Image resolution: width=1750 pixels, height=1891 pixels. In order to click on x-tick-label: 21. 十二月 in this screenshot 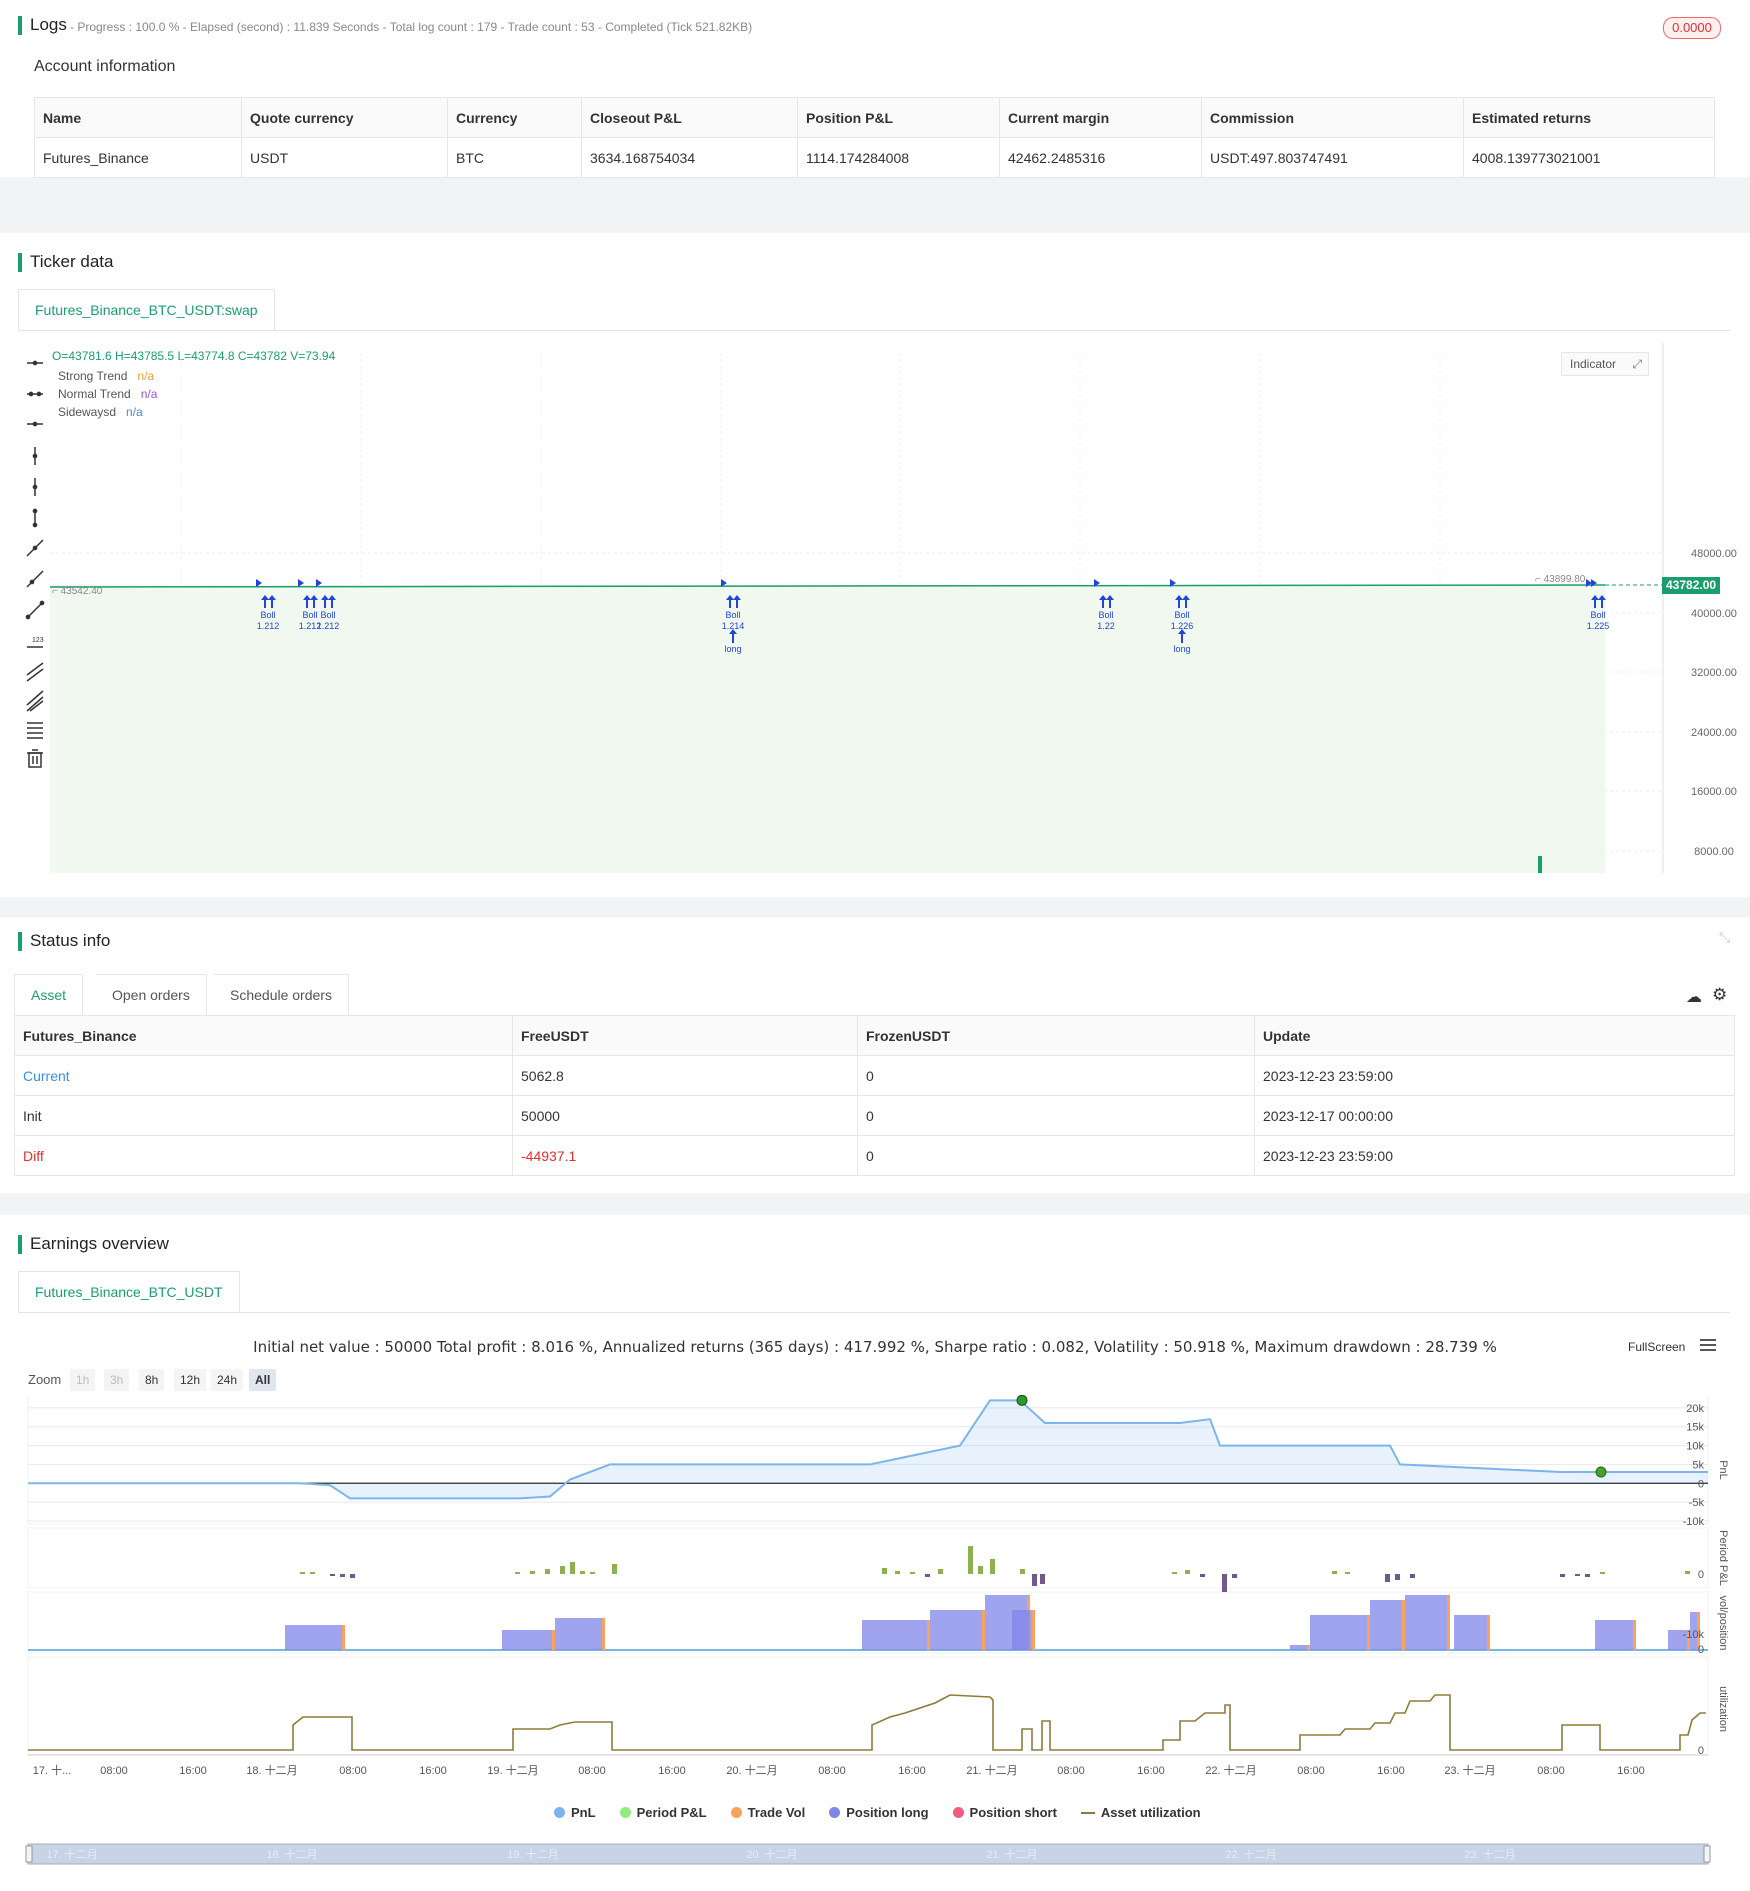, I will do `click(991, 1770)`.